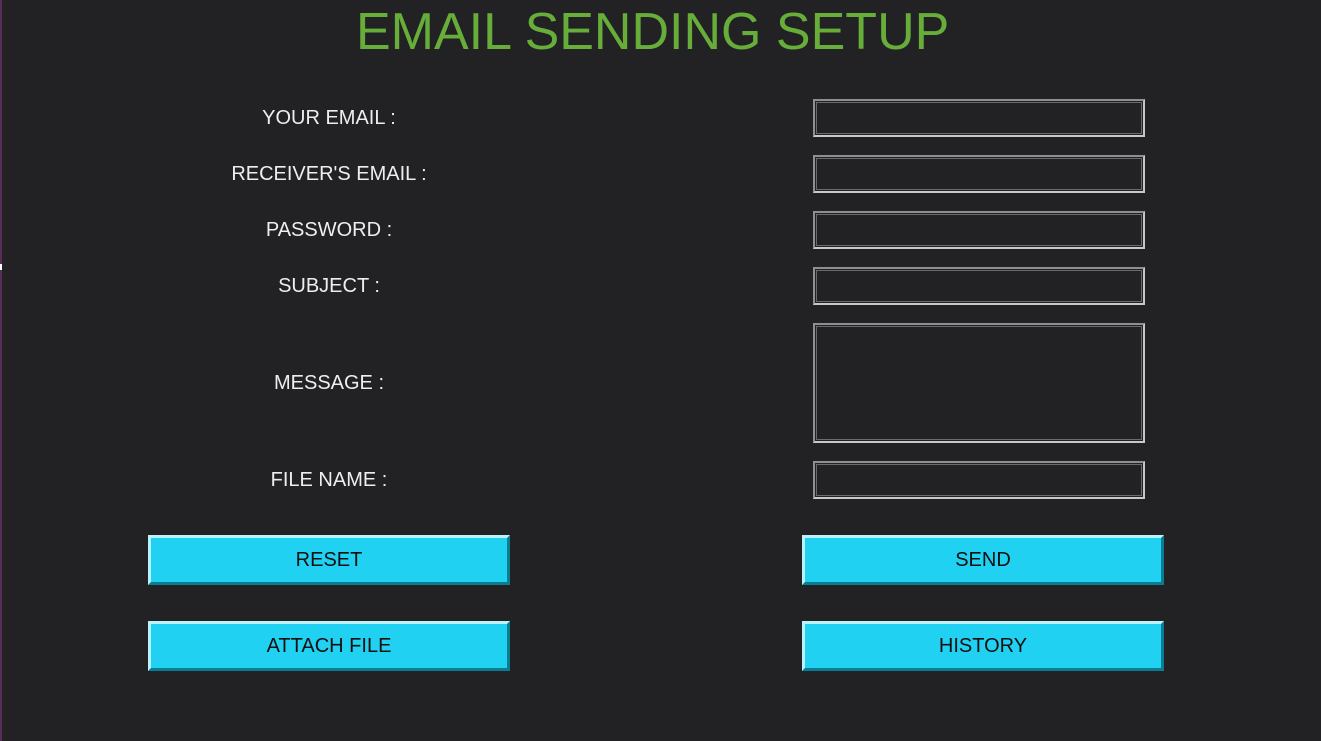  Describe the element at coordinates (1, 370) in the screenshot. I see `window-left-border` at that location.